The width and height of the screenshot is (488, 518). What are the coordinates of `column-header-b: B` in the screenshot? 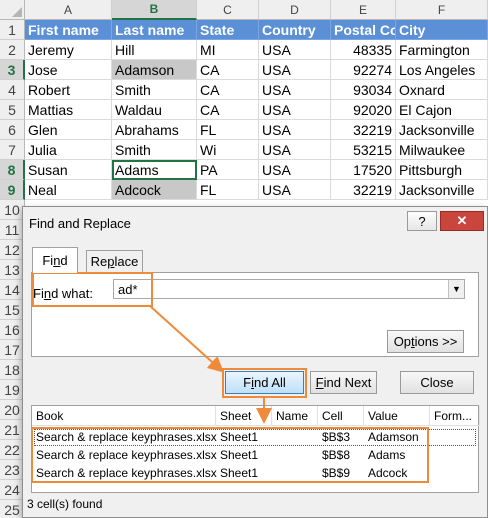 It's located at (154, 10).